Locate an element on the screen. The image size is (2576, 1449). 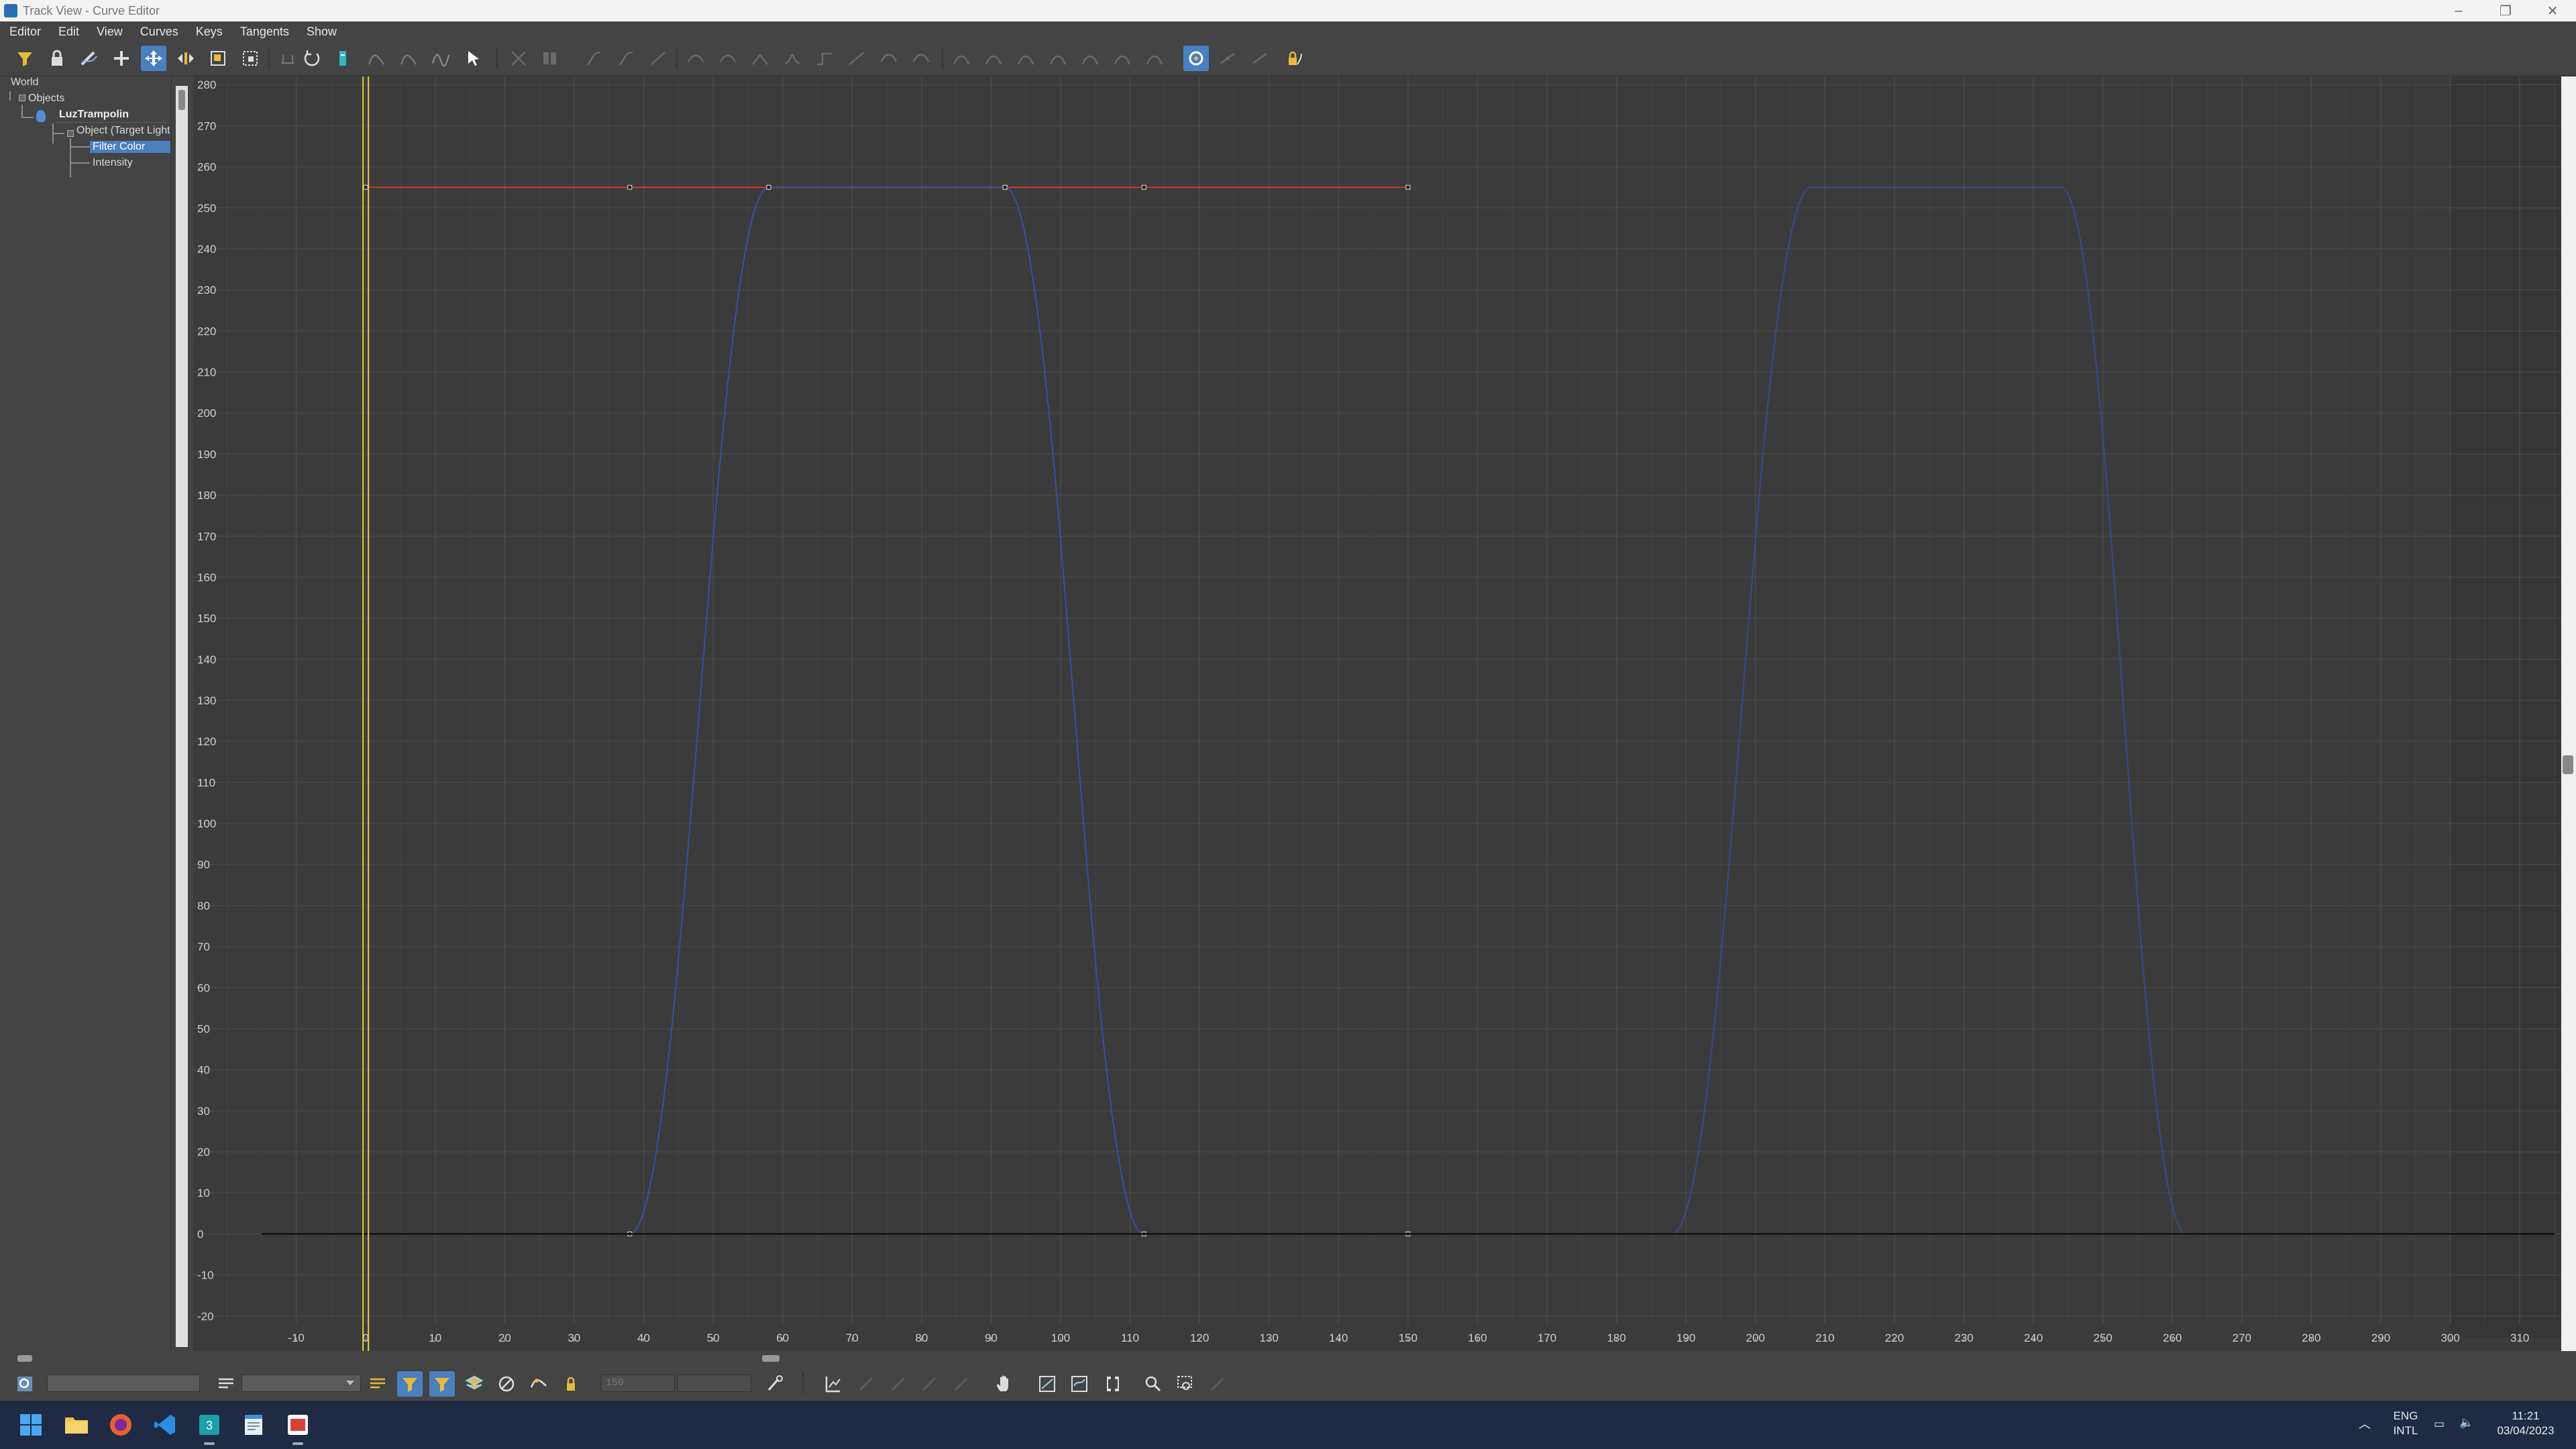
zoom-extents-icon is located at coordinates (1047, 1384).